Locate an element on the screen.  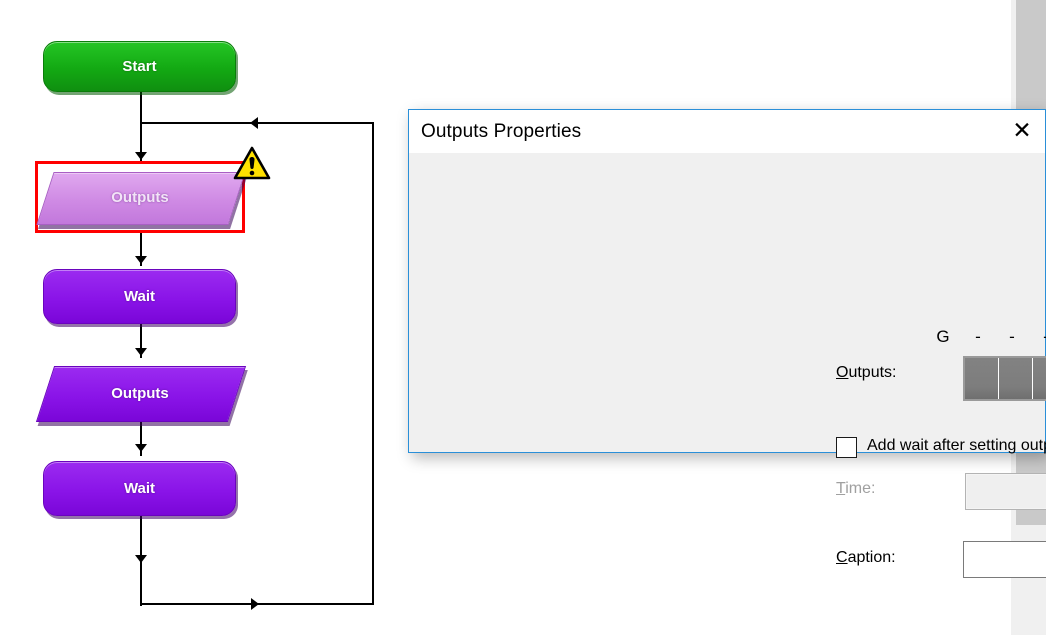
arrow-right-loop-bottom is located at coordinates (255, 604).